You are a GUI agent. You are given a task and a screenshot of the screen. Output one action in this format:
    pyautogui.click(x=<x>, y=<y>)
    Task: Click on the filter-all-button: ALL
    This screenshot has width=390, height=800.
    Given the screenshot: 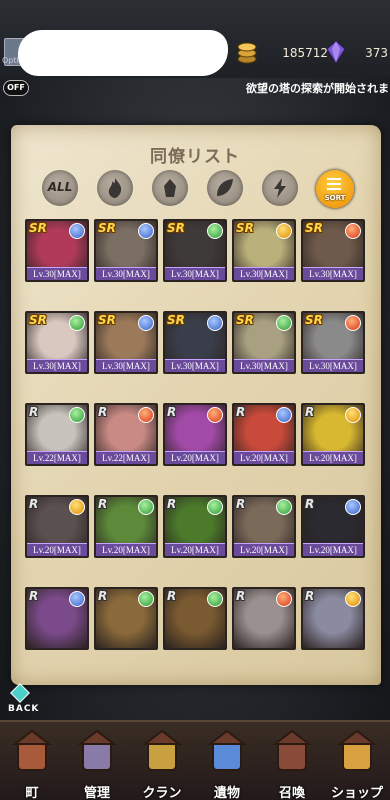 What is the action you would take?
    pyautogui.click(x=60, y=188)
    